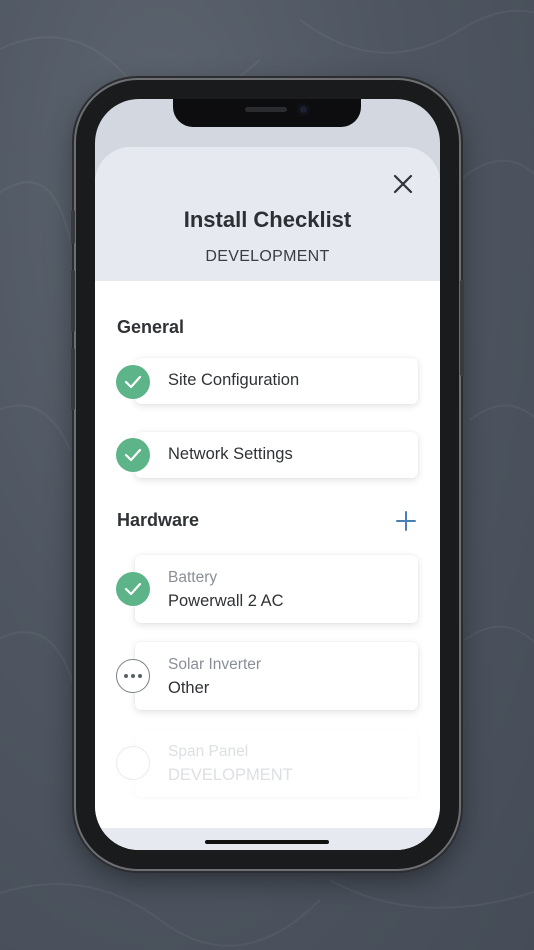 The image size is (534, 950). Describe the element at coordinates (73, 301) in the screenshot. I see `volume-up-button` at that location.